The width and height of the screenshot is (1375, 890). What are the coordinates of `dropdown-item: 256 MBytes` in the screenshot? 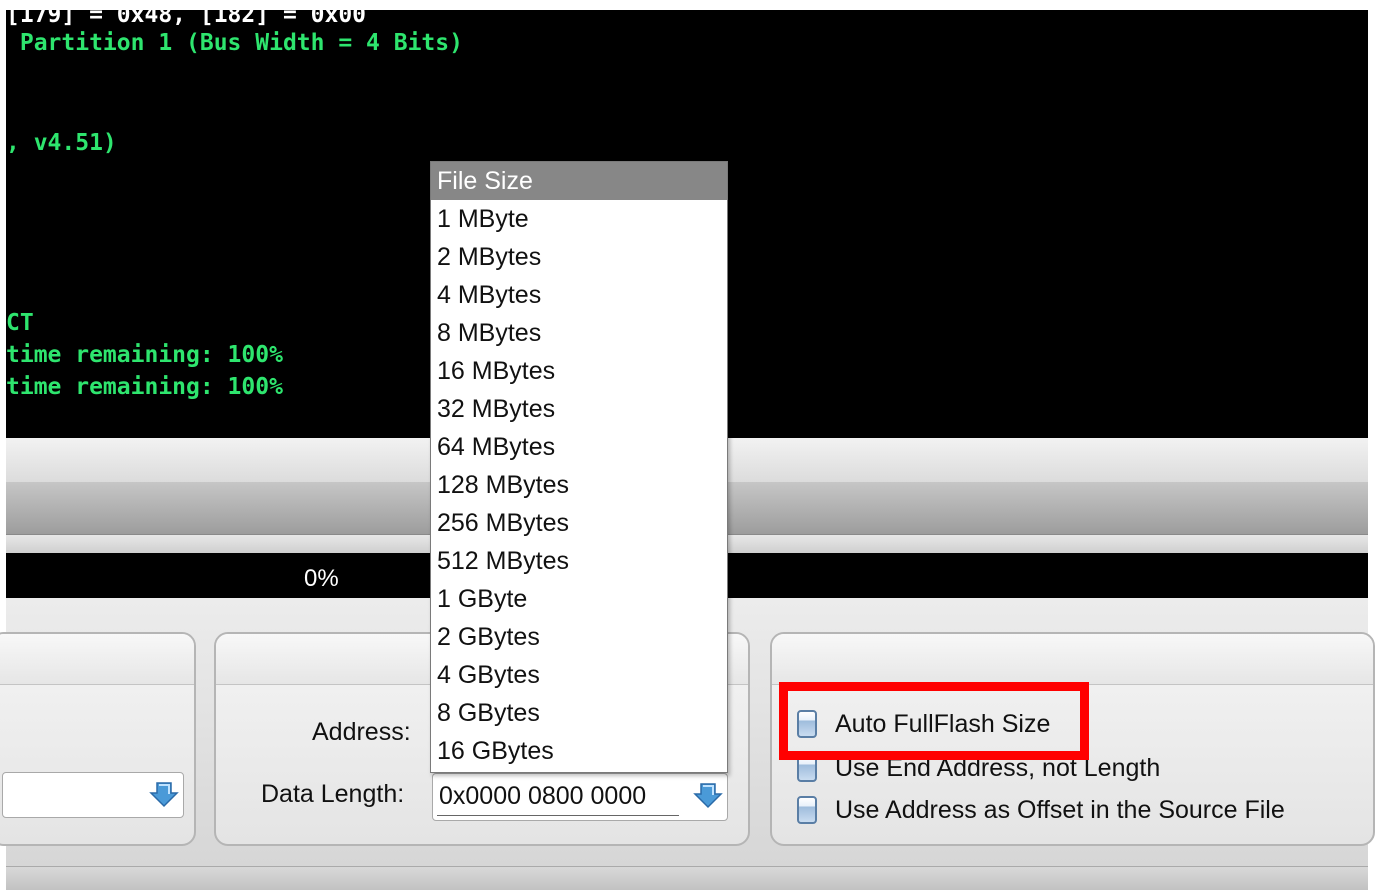 It's located at (579, 523).